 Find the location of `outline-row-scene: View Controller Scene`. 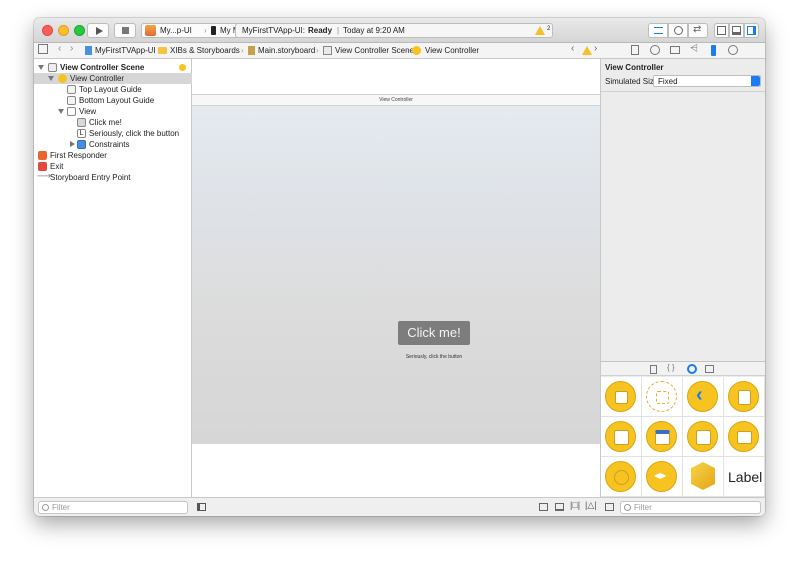

outline-row-scene: View Controller Scene is located at coordinates (113, 67).